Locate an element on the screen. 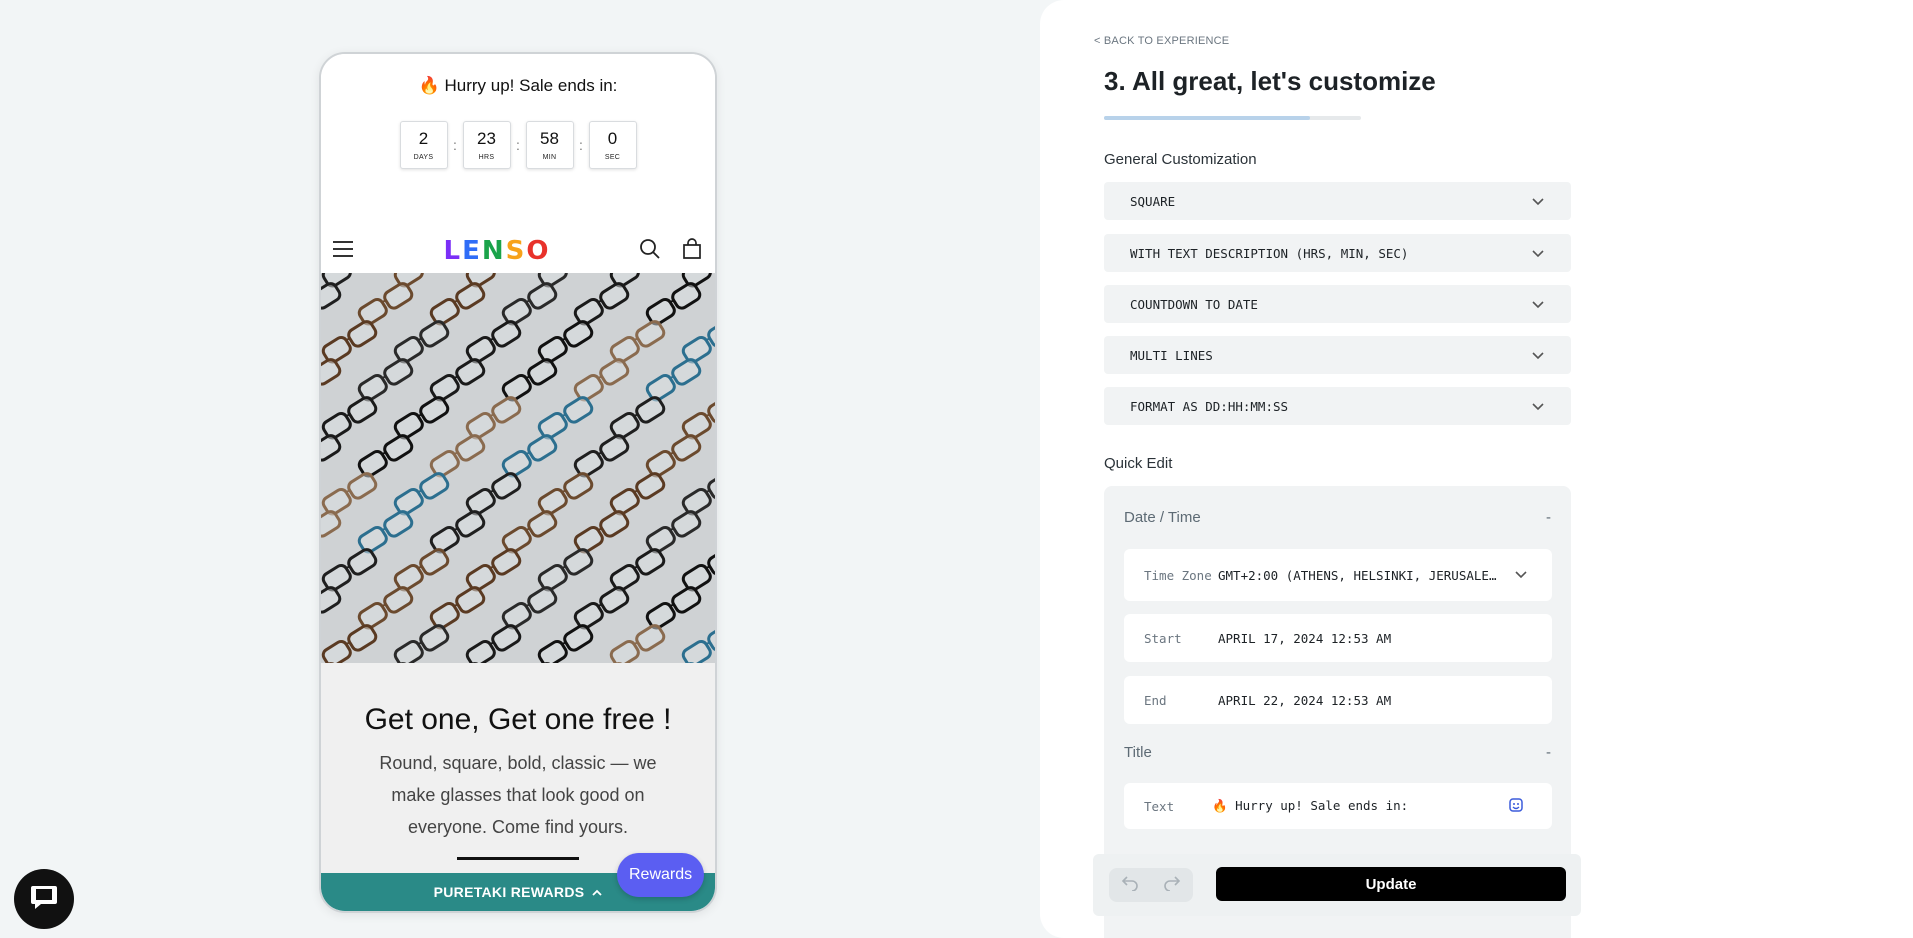 The height and width of the screenshot is (938, 1913). timer-boxes: 2 DAYS : 23 HRS : 58 MIN : 0 SEC is located at coordinates (518, 145).